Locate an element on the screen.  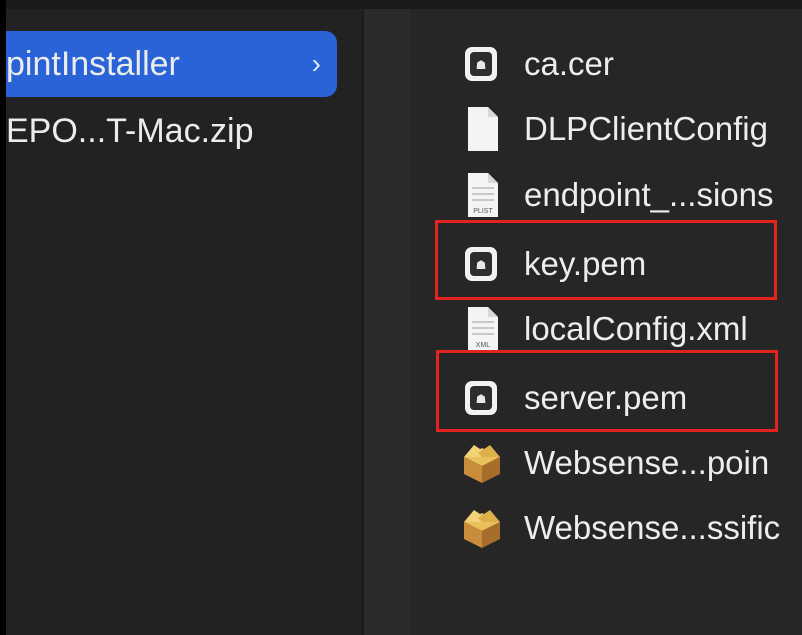
file-item-ca-cer: ☗ ca.cer is located at coordinates (631, 64).